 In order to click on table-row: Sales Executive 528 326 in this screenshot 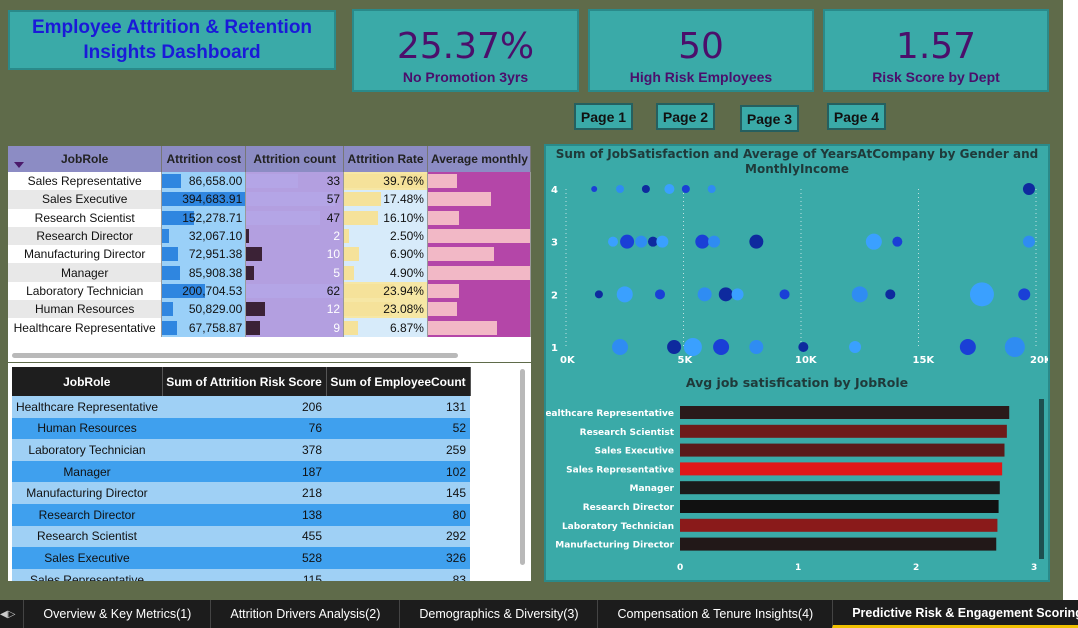, I will do `click(241, 558)`.